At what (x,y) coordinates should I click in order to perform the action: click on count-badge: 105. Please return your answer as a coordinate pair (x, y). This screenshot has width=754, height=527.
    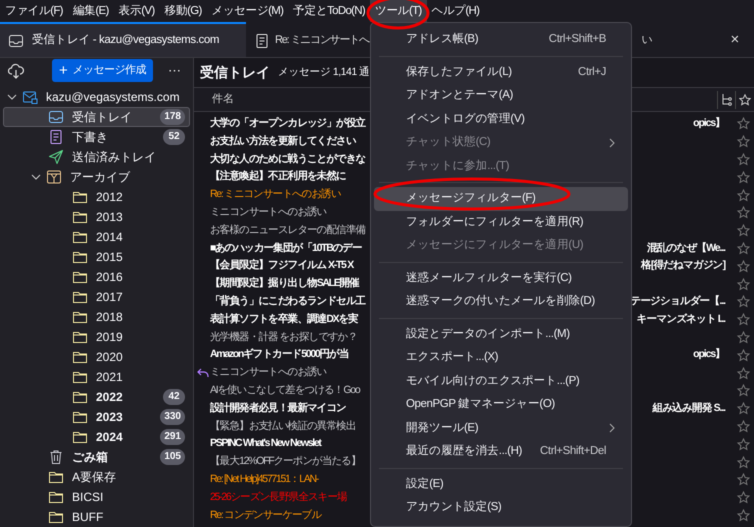
    Looking at the image, I should click on (172, 457).